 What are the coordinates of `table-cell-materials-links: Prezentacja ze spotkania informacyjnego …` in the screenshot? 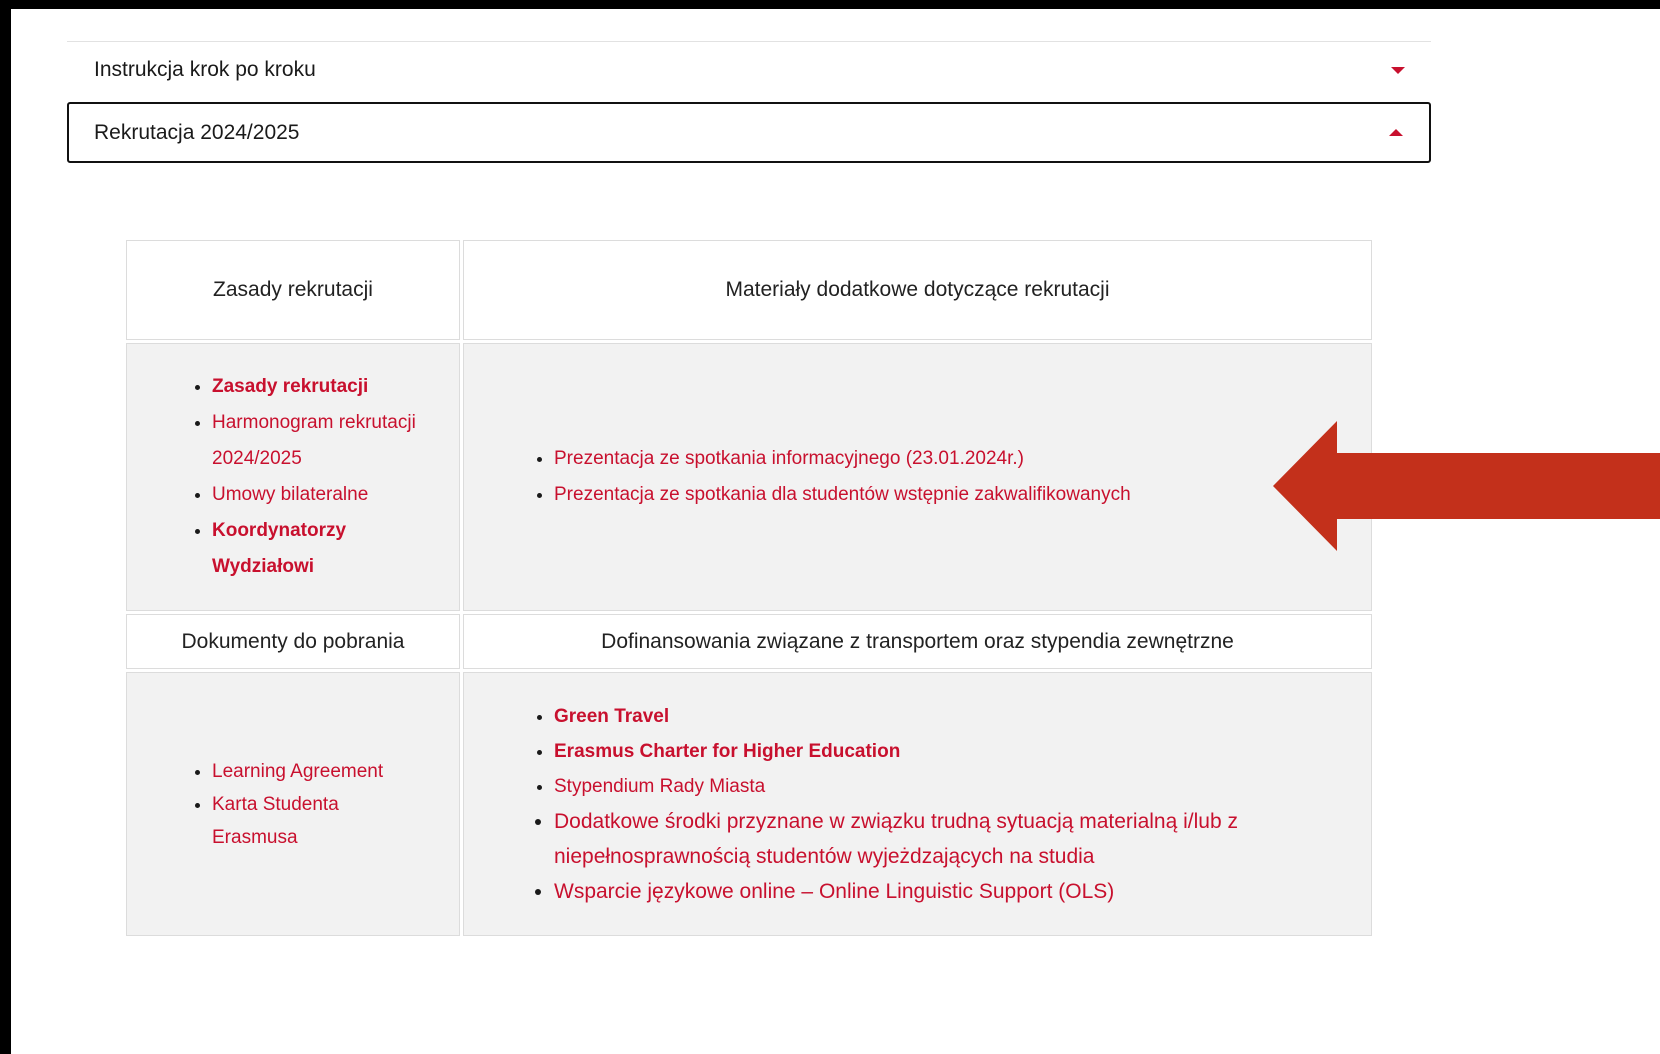 It's located at (917, 477).